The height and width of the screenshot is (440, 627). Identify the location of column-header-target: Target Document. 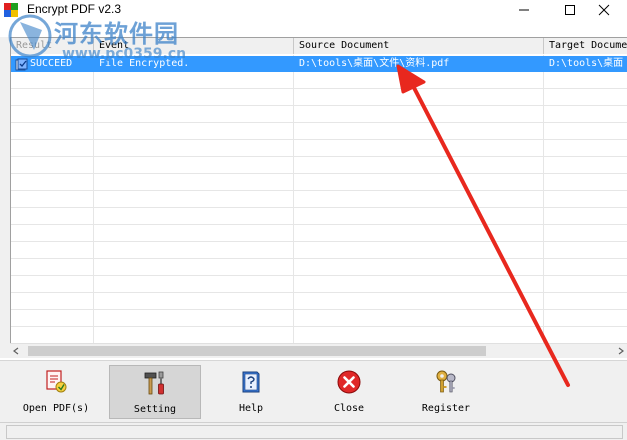
(585, 46).